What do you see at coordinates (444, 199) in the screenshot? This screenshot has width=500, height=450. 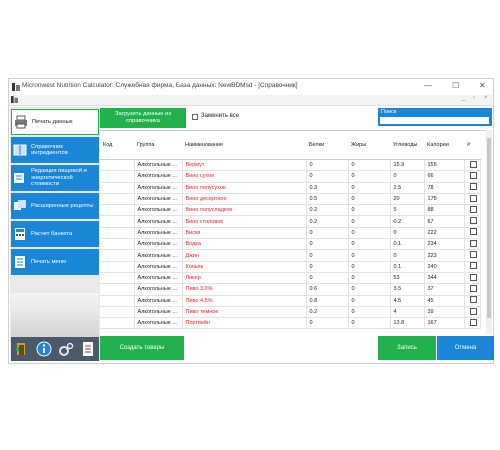 I see `cell-kcal: 175` at bounding box center [444, 199].